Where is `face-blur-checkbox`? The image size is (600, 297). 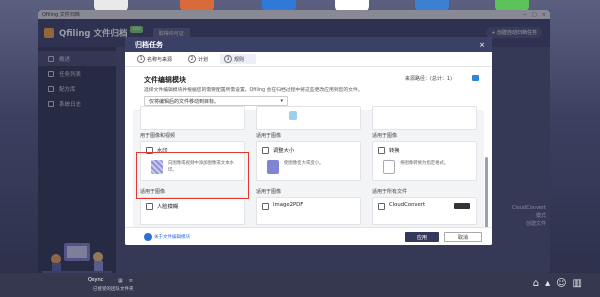 face-blur-checkbox is located at coordinates (149, 206).